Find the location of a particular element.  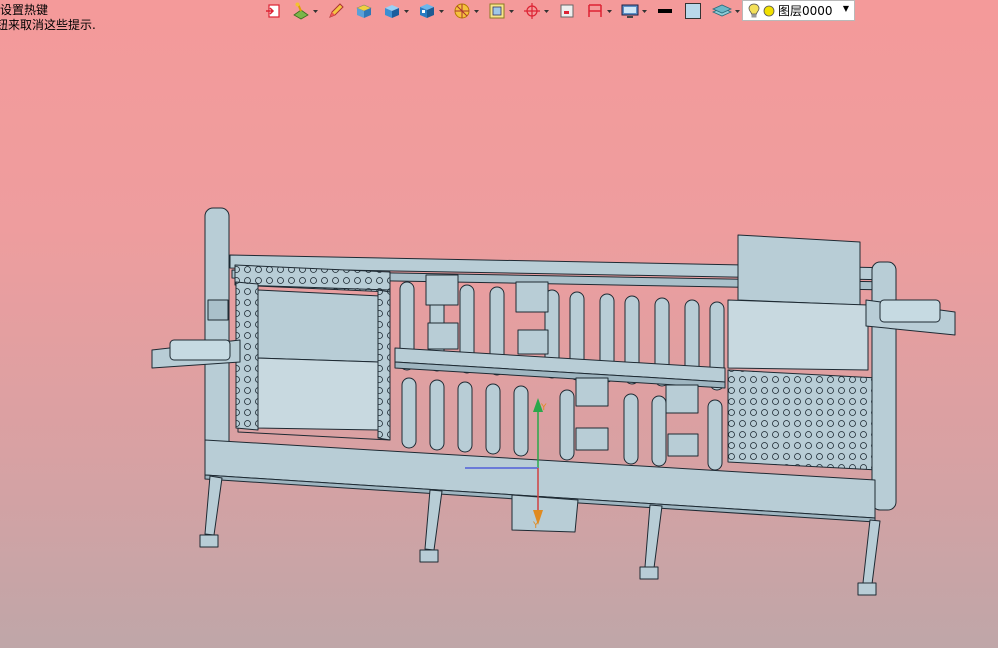

triad-y-top-label: Y is located at coordinates (543, 408).